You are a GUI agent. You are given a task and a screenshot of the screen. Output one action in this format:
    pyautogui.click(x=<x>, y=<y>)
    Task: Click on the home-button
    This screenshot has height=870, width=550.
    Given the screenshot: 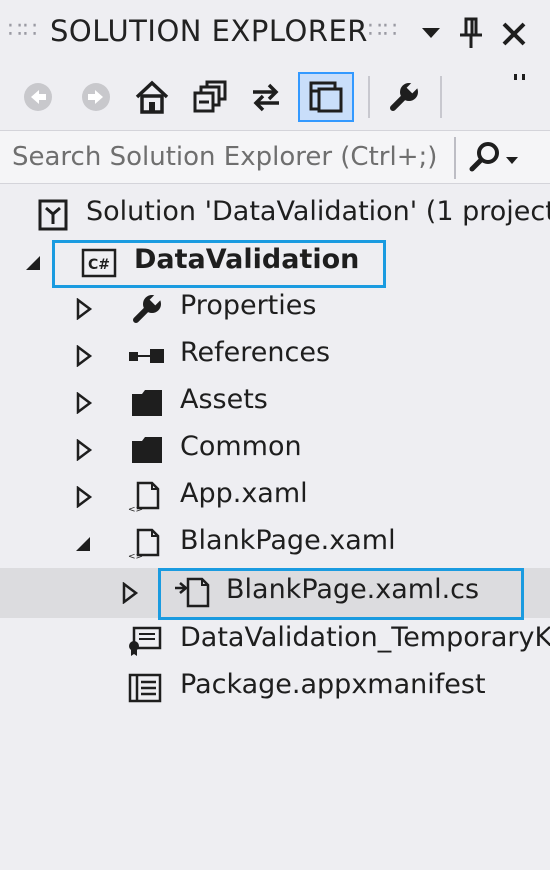 What is the action you would take?
    pyautogui.click(x=152, y=97)
    